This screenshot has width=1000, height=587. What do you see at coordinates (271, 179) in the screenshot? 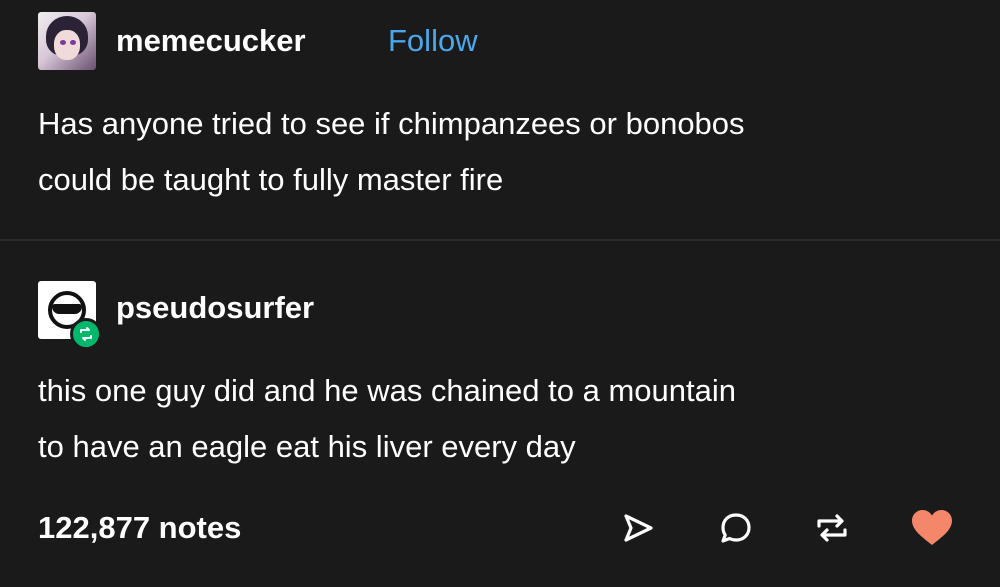
I see `post-line: could be taught to fully master fire` at bounding box center [271, 179].